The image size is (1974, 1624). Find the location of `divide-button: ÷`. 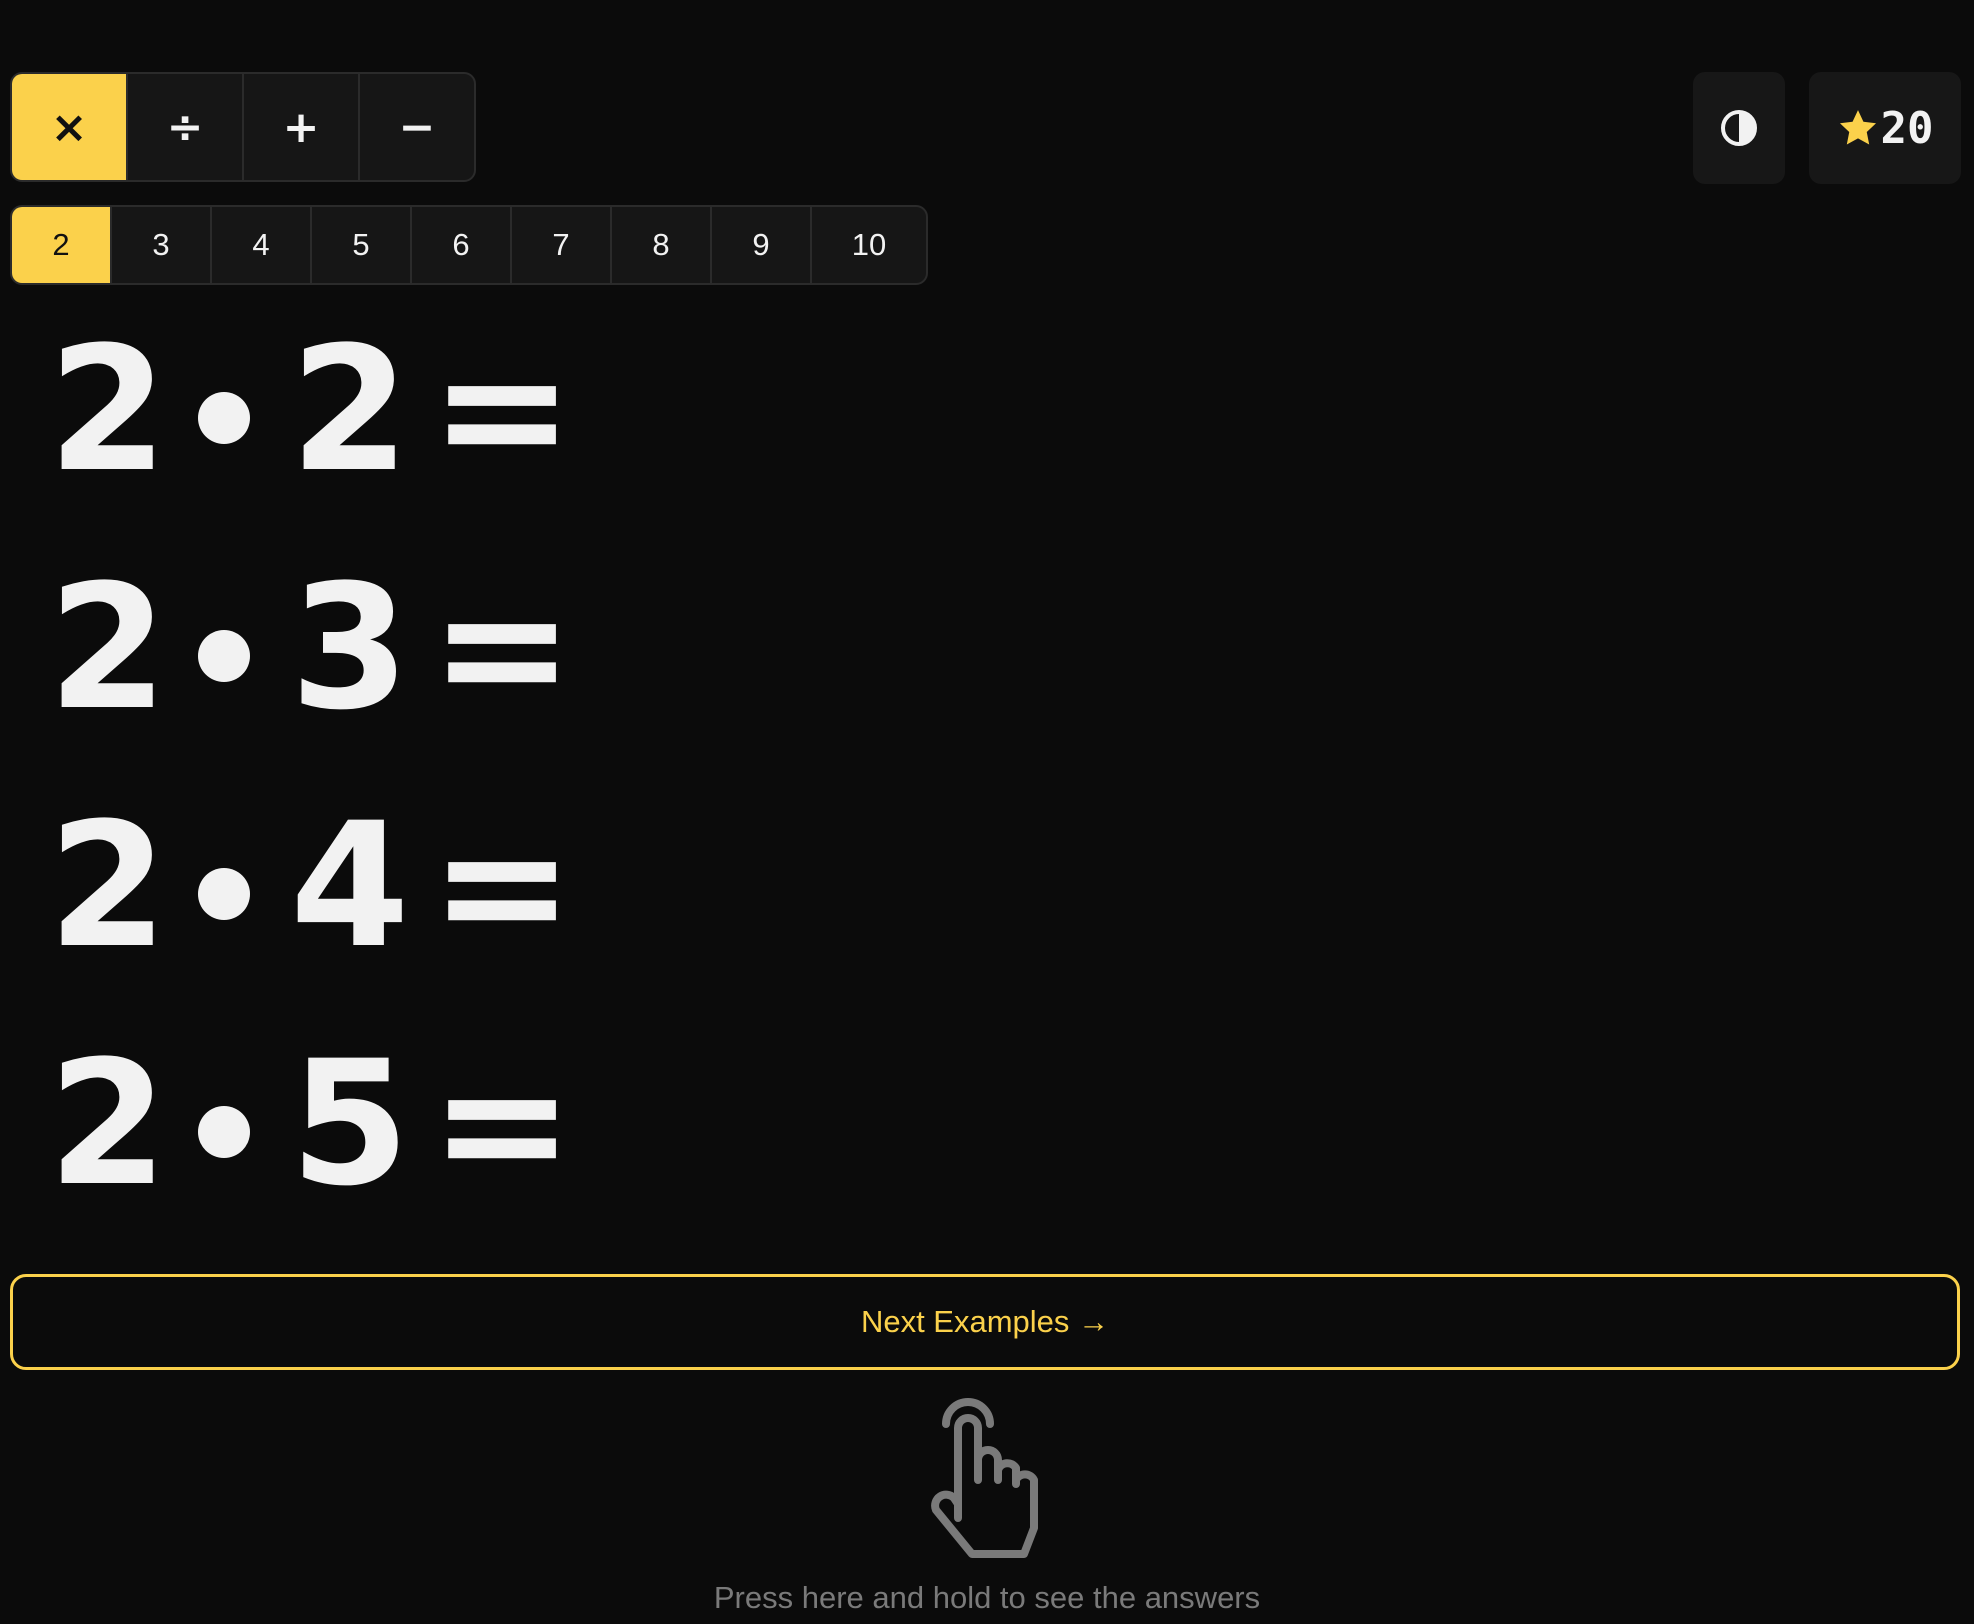

divide-button: ÷ is located at coordinates (186, 127).